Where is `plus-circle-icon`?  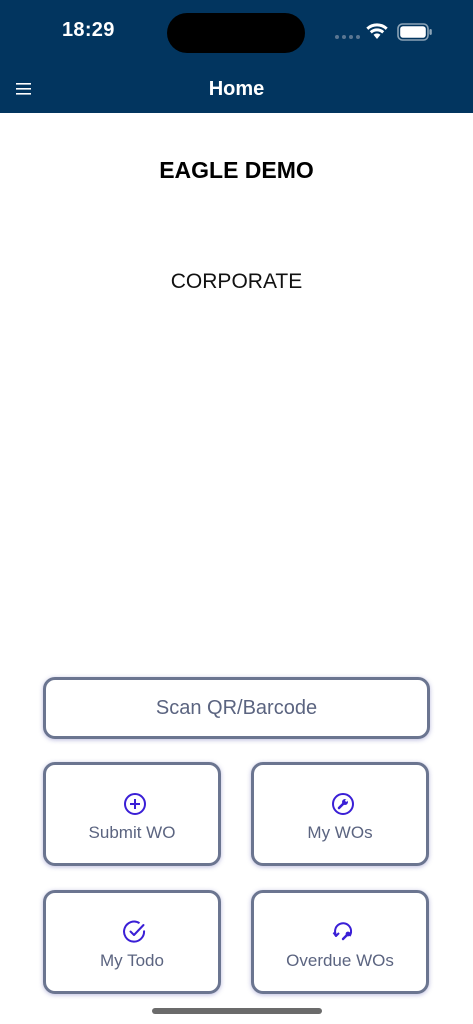 plus-circle-icon is located at coordinates (135, 804).